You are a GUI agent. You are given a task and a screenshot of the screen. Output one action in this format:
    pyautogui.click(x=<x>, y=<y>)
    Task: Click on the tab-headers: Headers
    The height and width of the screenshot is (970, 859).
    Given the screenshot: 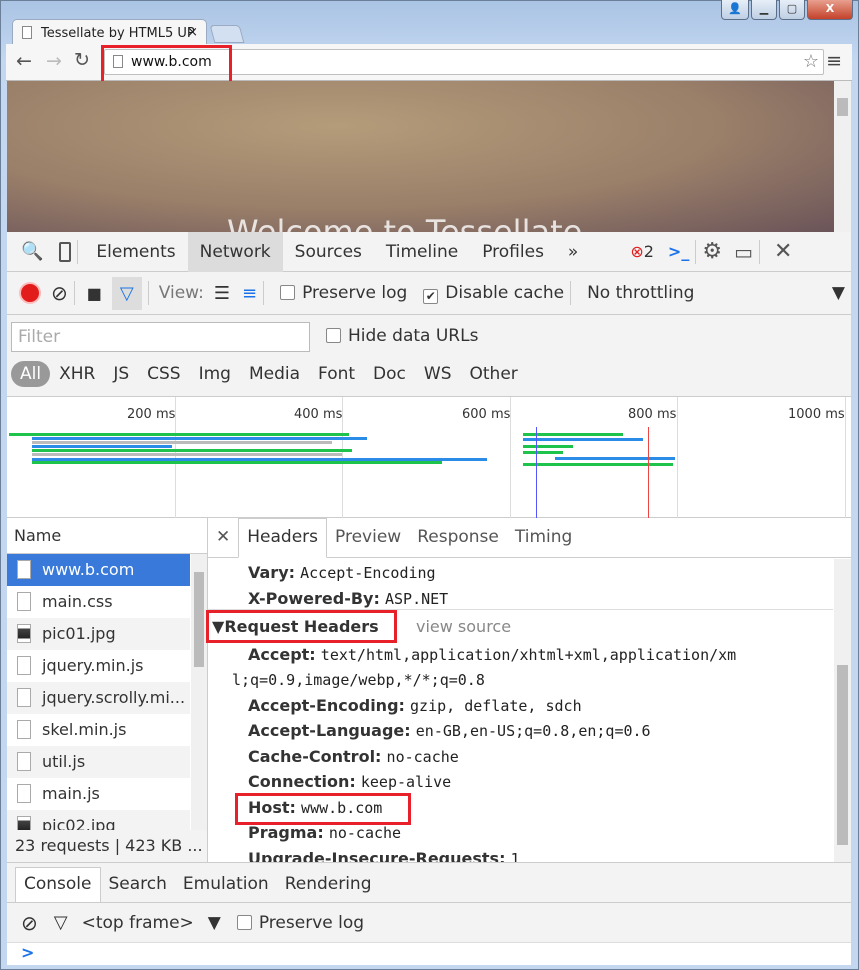 What is the action you would take?
    pyautogui.click(x=283, y=538)
    